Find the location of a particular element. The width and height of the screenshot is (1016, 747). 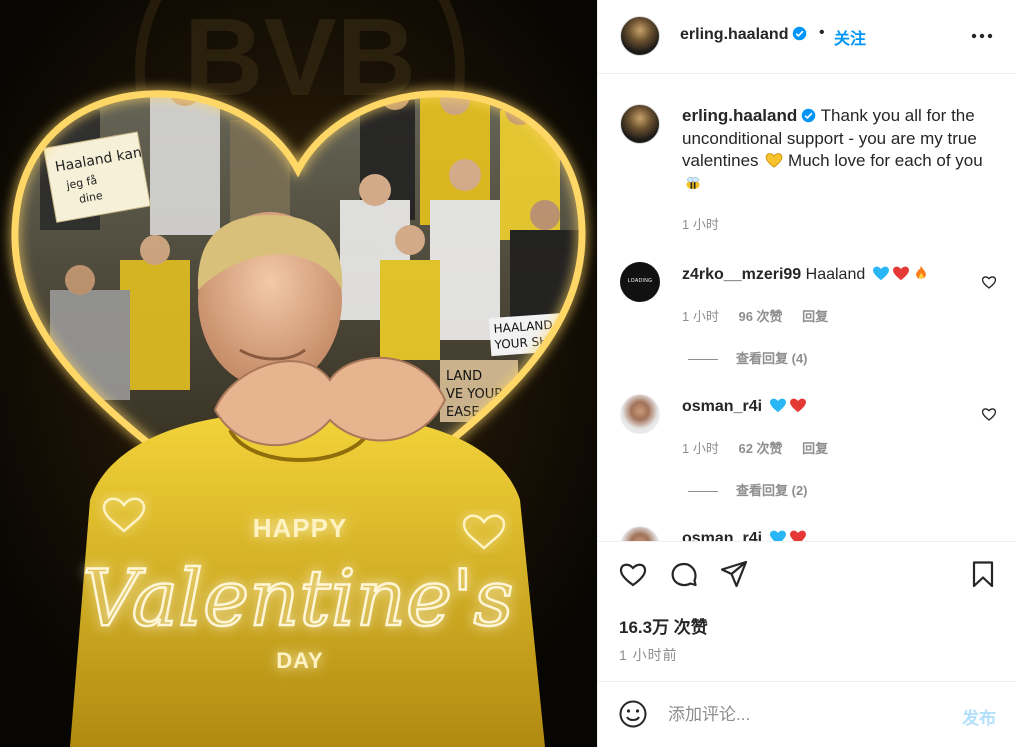

fire-icon is located at coordinates (920, 272).